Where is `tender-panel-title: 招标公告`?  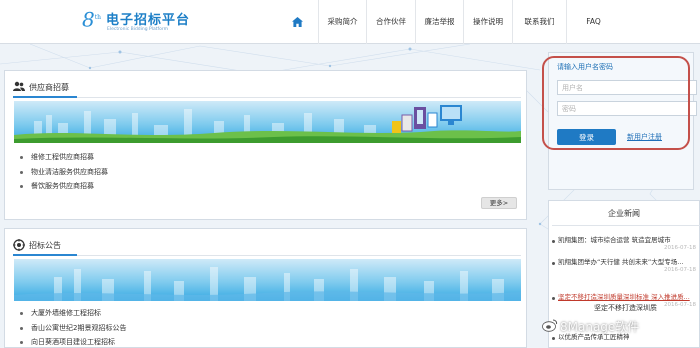 tender-panel-title: 招标公告 is located at coordinates (45, 245).